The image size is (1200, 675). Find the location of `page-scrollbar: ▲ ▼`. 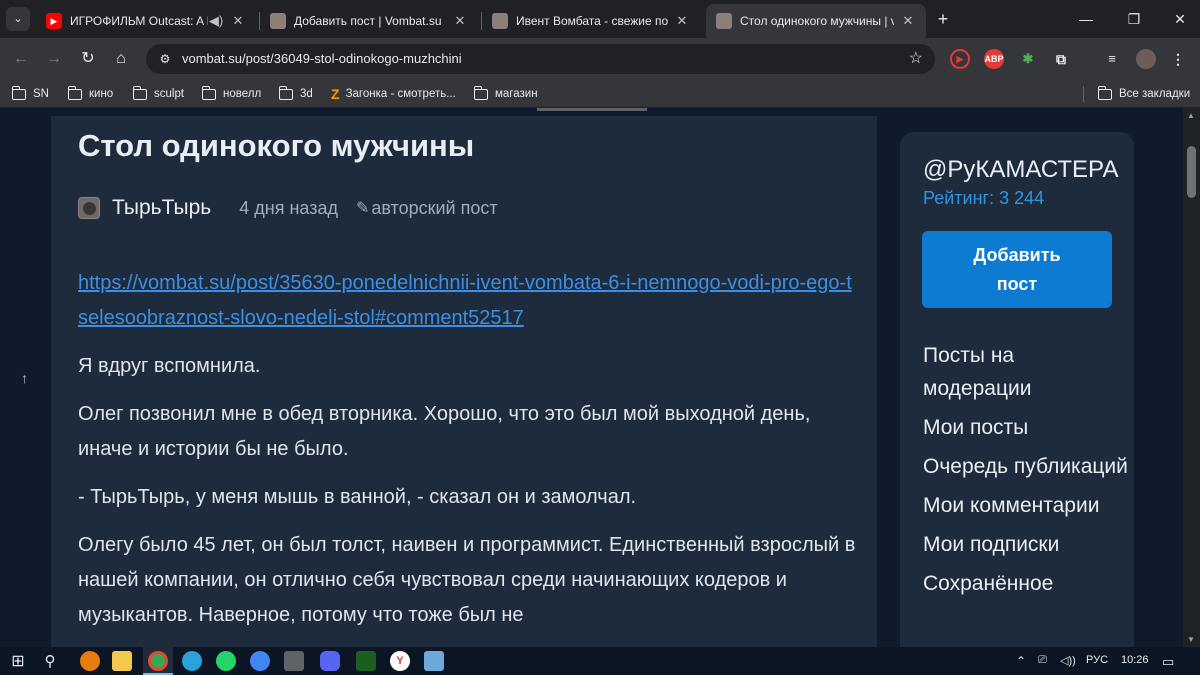

page-scrollbar: ▲ ▼ is located at coordinates (1191, 377).